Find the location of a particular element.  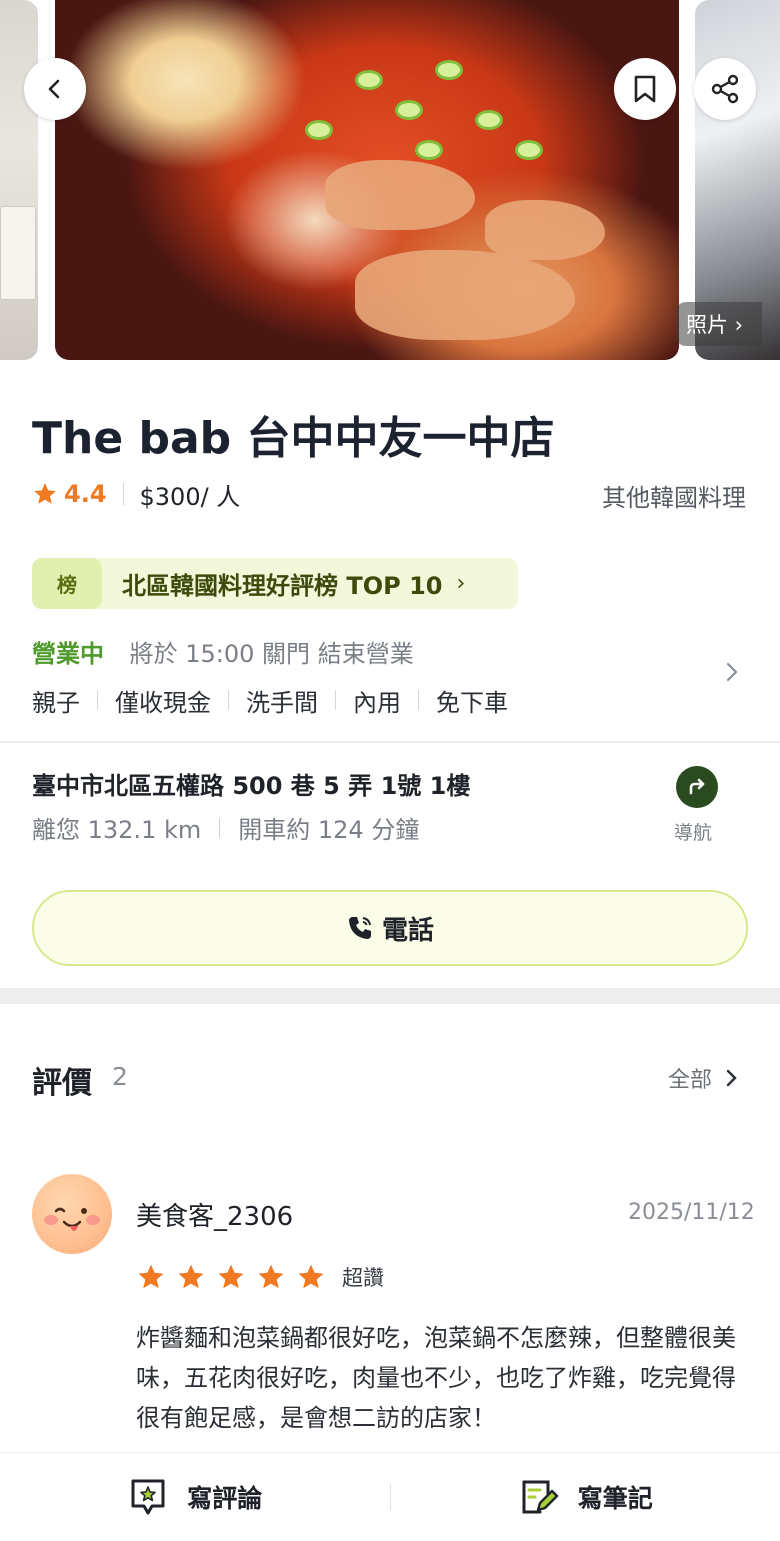

avatar is located at coordinates (72, 1214).